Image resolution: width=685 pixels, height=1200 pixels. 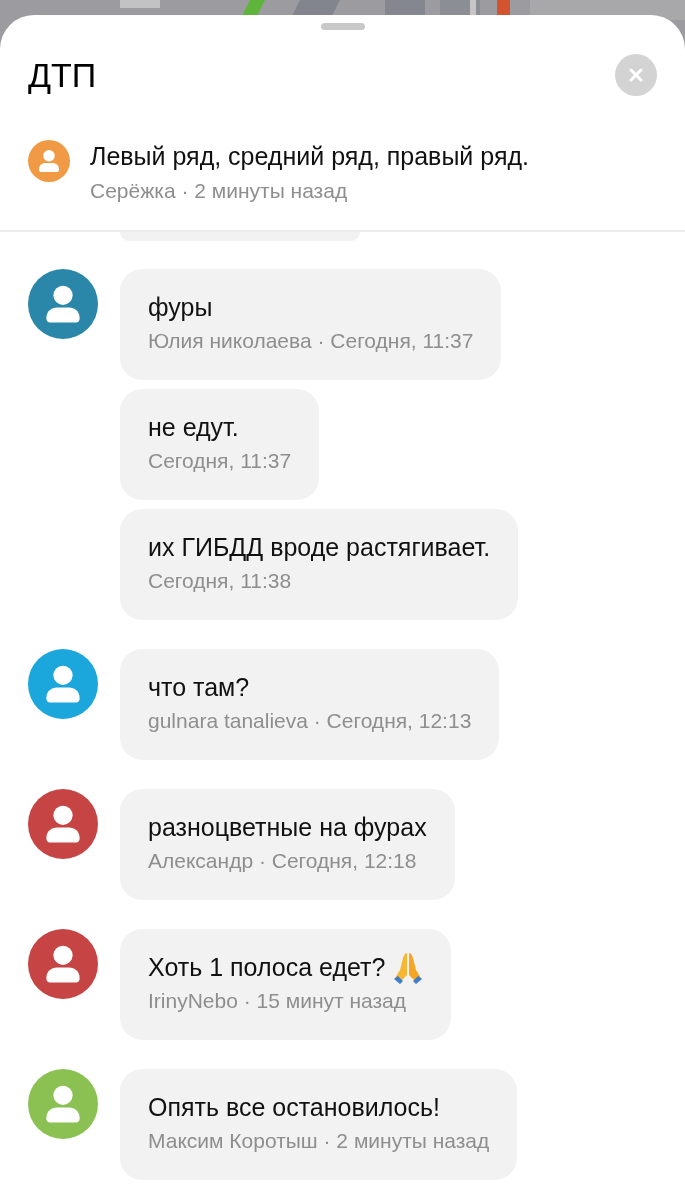 I want to click on message-text: фуры, so click(x=180, y=307).